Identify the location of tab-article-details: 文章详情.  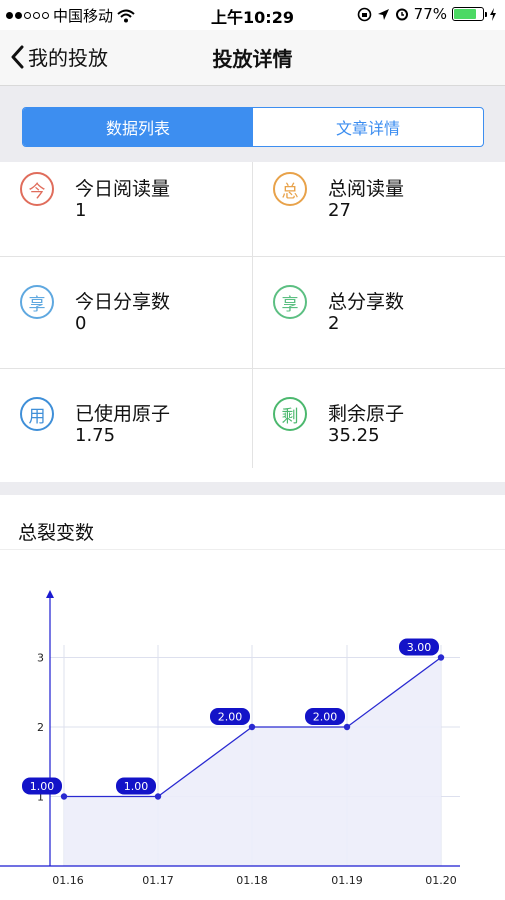
(368, 127).